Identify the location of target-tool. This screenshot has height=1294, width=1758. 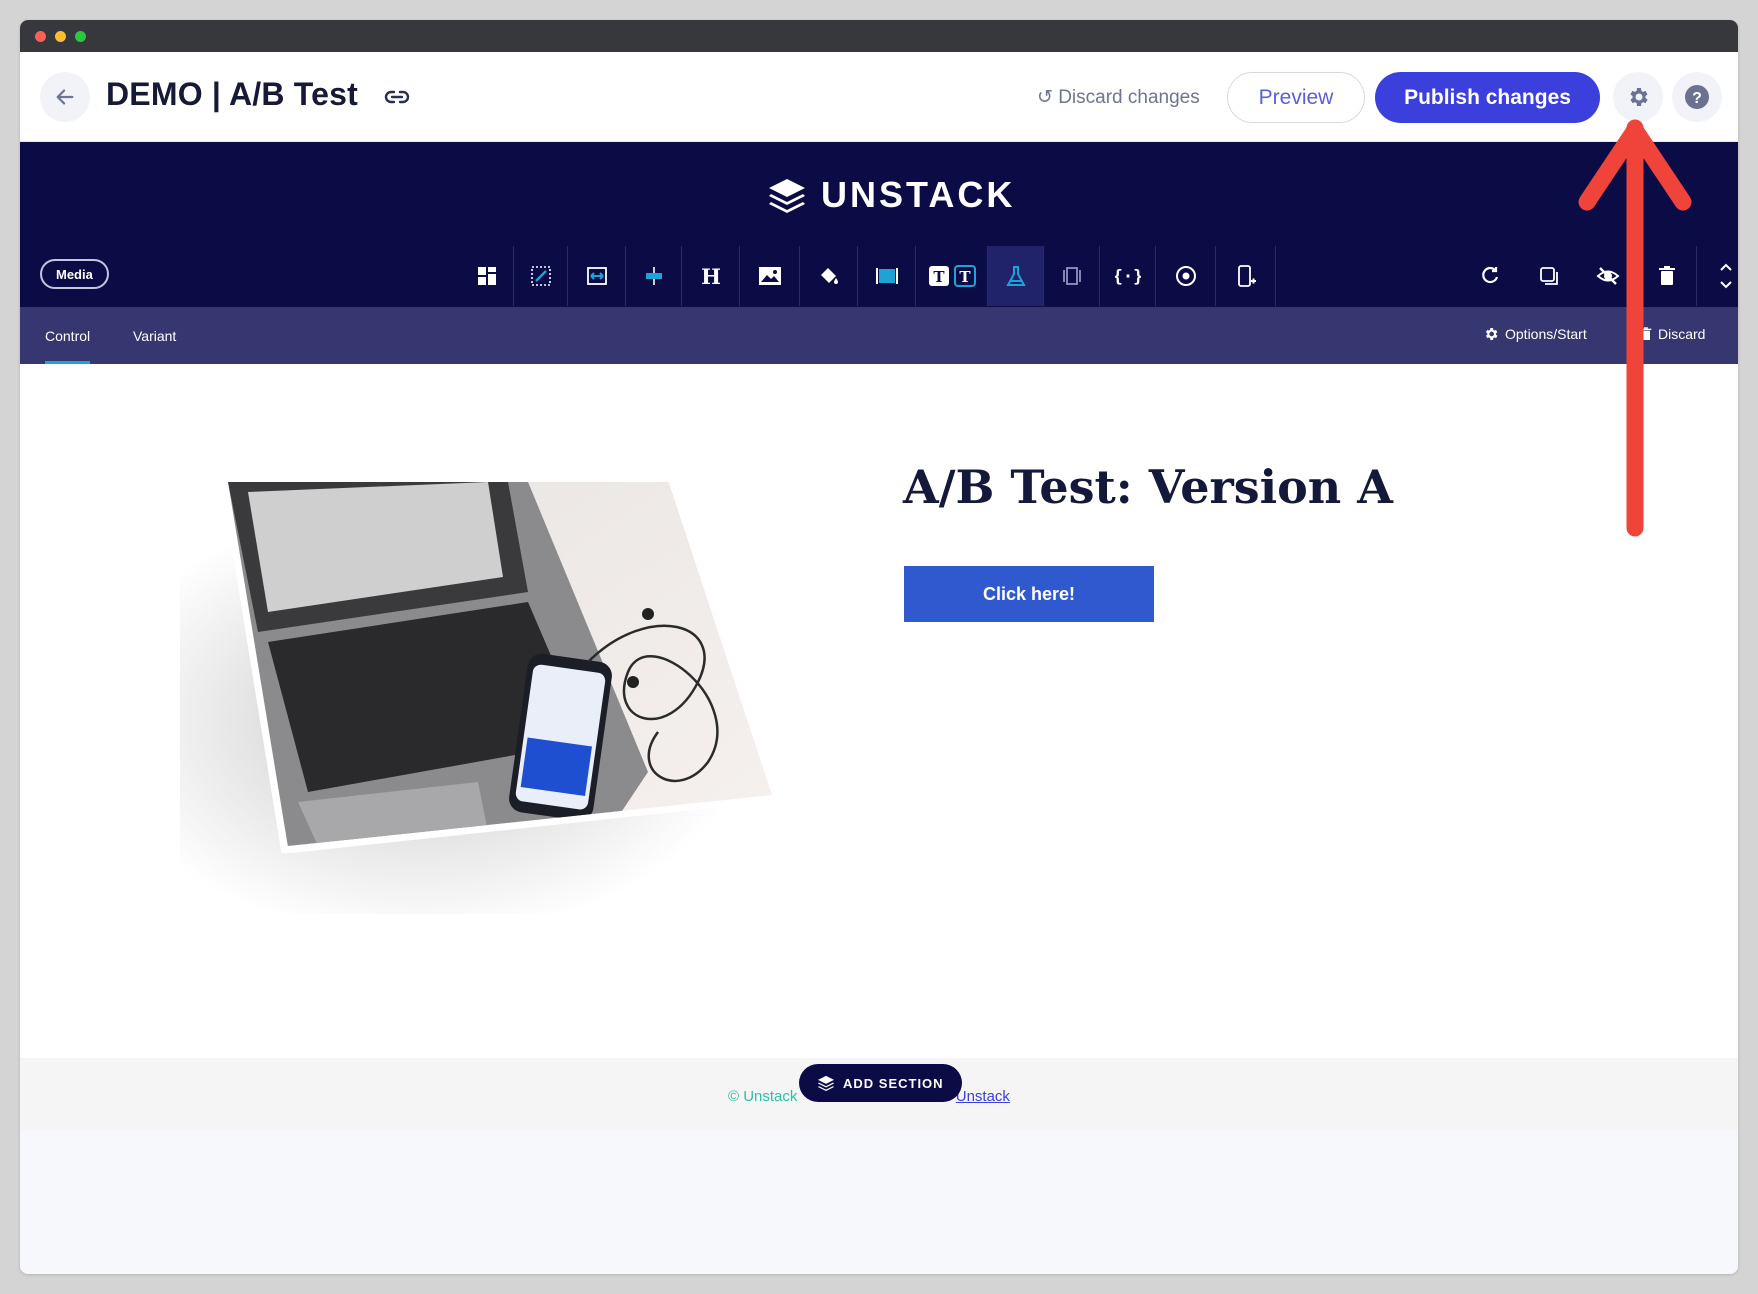
(1186, 276).